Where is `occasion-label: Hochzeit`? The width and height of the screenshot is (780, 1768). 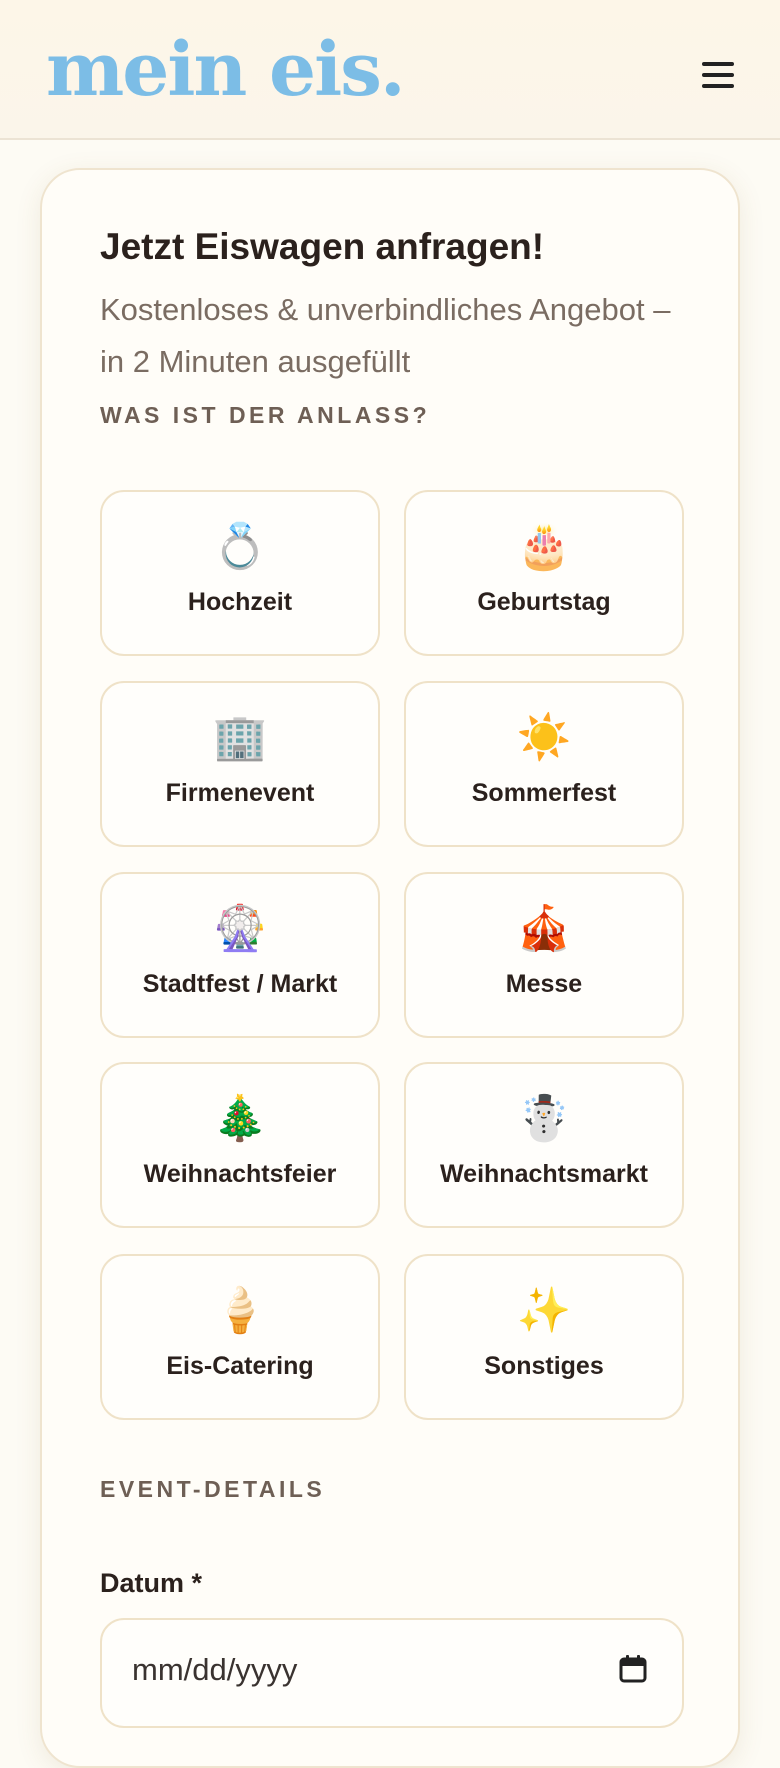 occasion-label: Hochzeit is located at coordinates (240, 602).